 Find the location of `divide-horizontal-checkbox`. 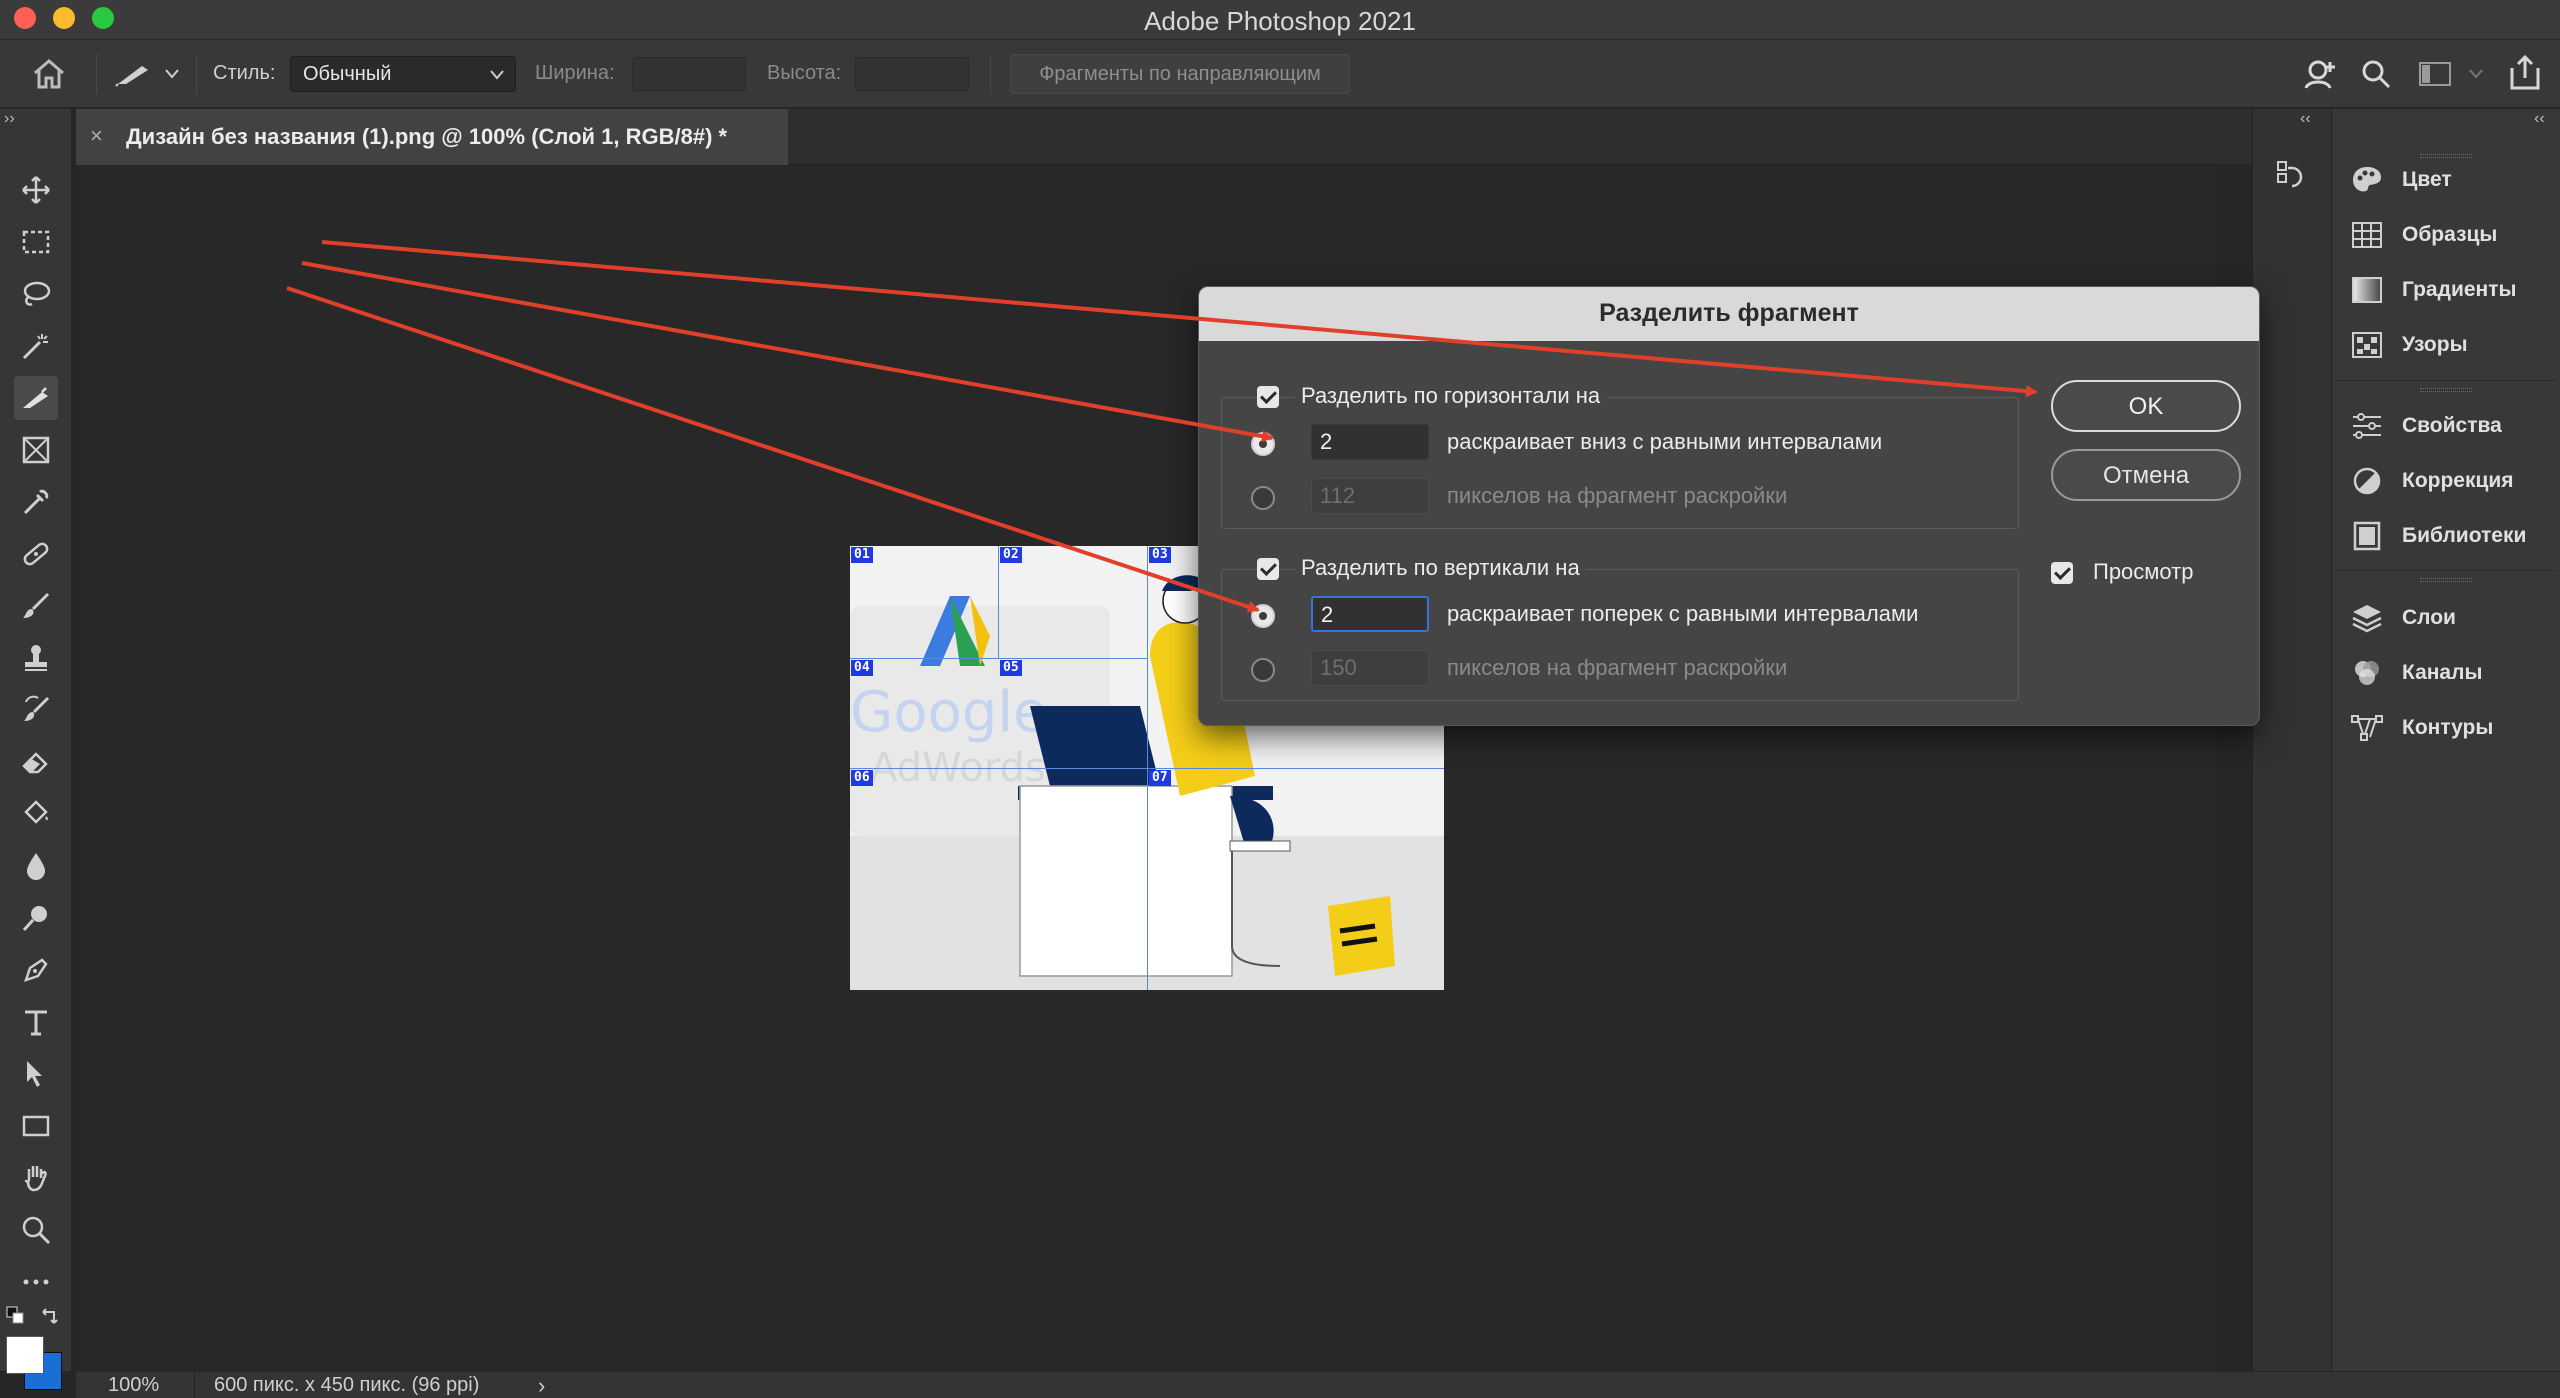

divide-horizontal-checkbox is located at coordinates (1268, 397).